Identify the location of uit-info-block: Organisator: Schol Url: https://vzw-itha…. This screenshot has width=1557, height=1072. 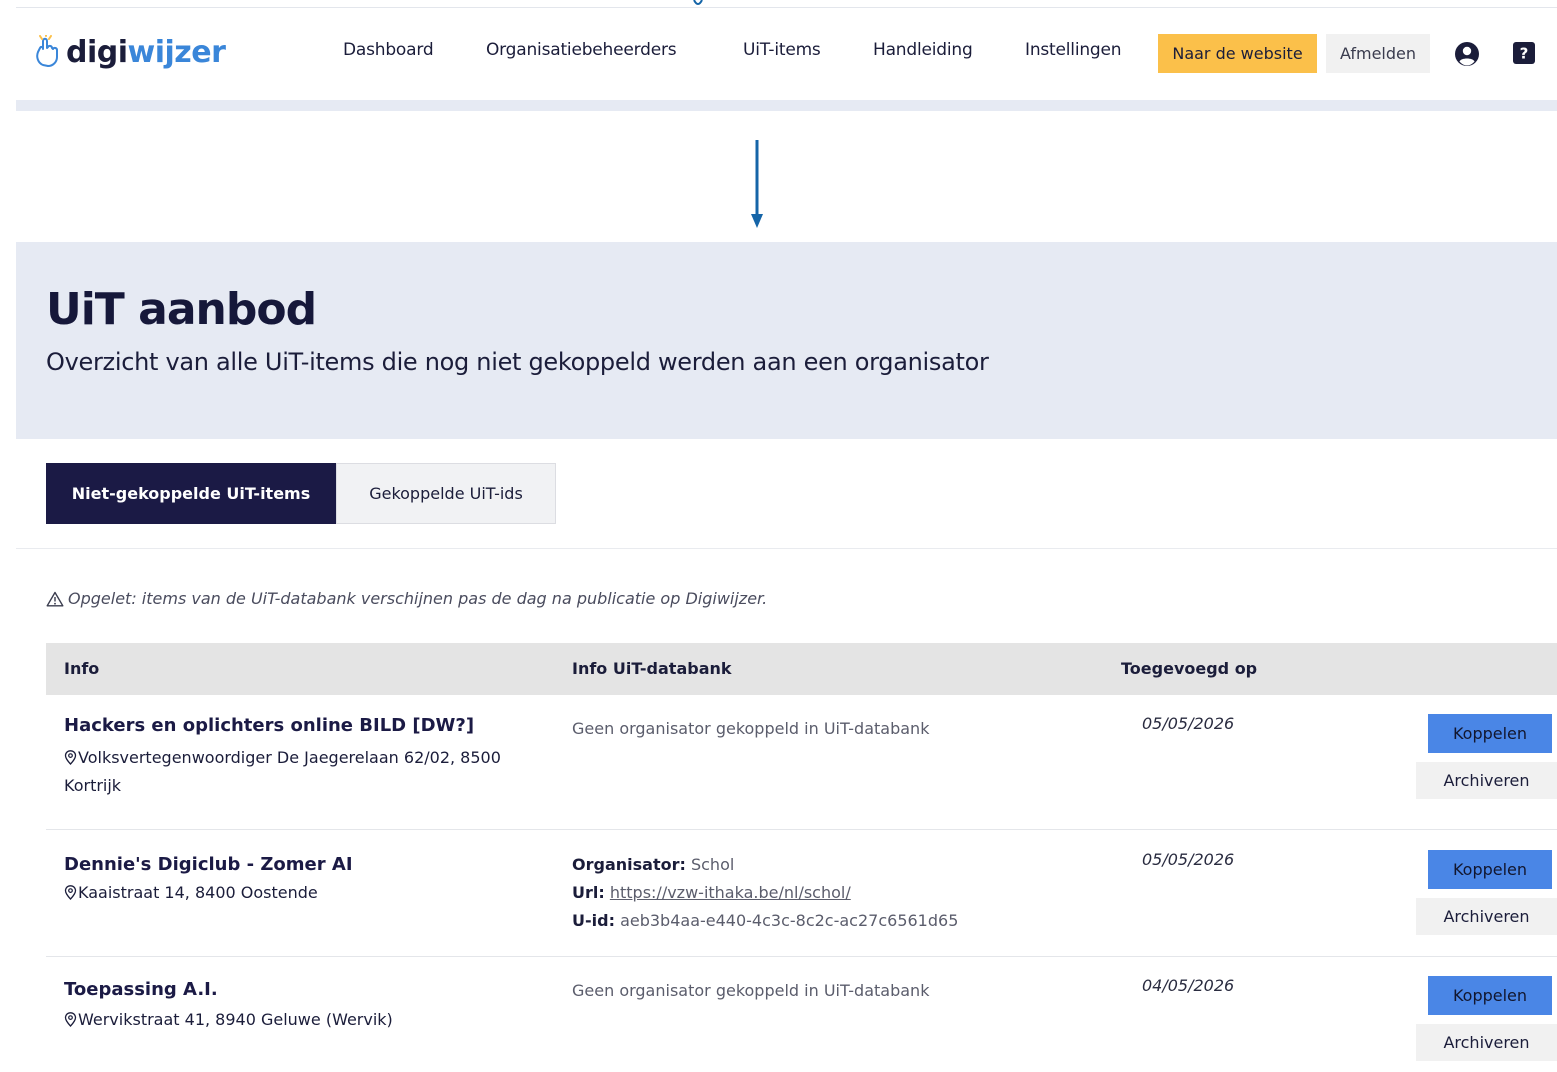
(765, 893).